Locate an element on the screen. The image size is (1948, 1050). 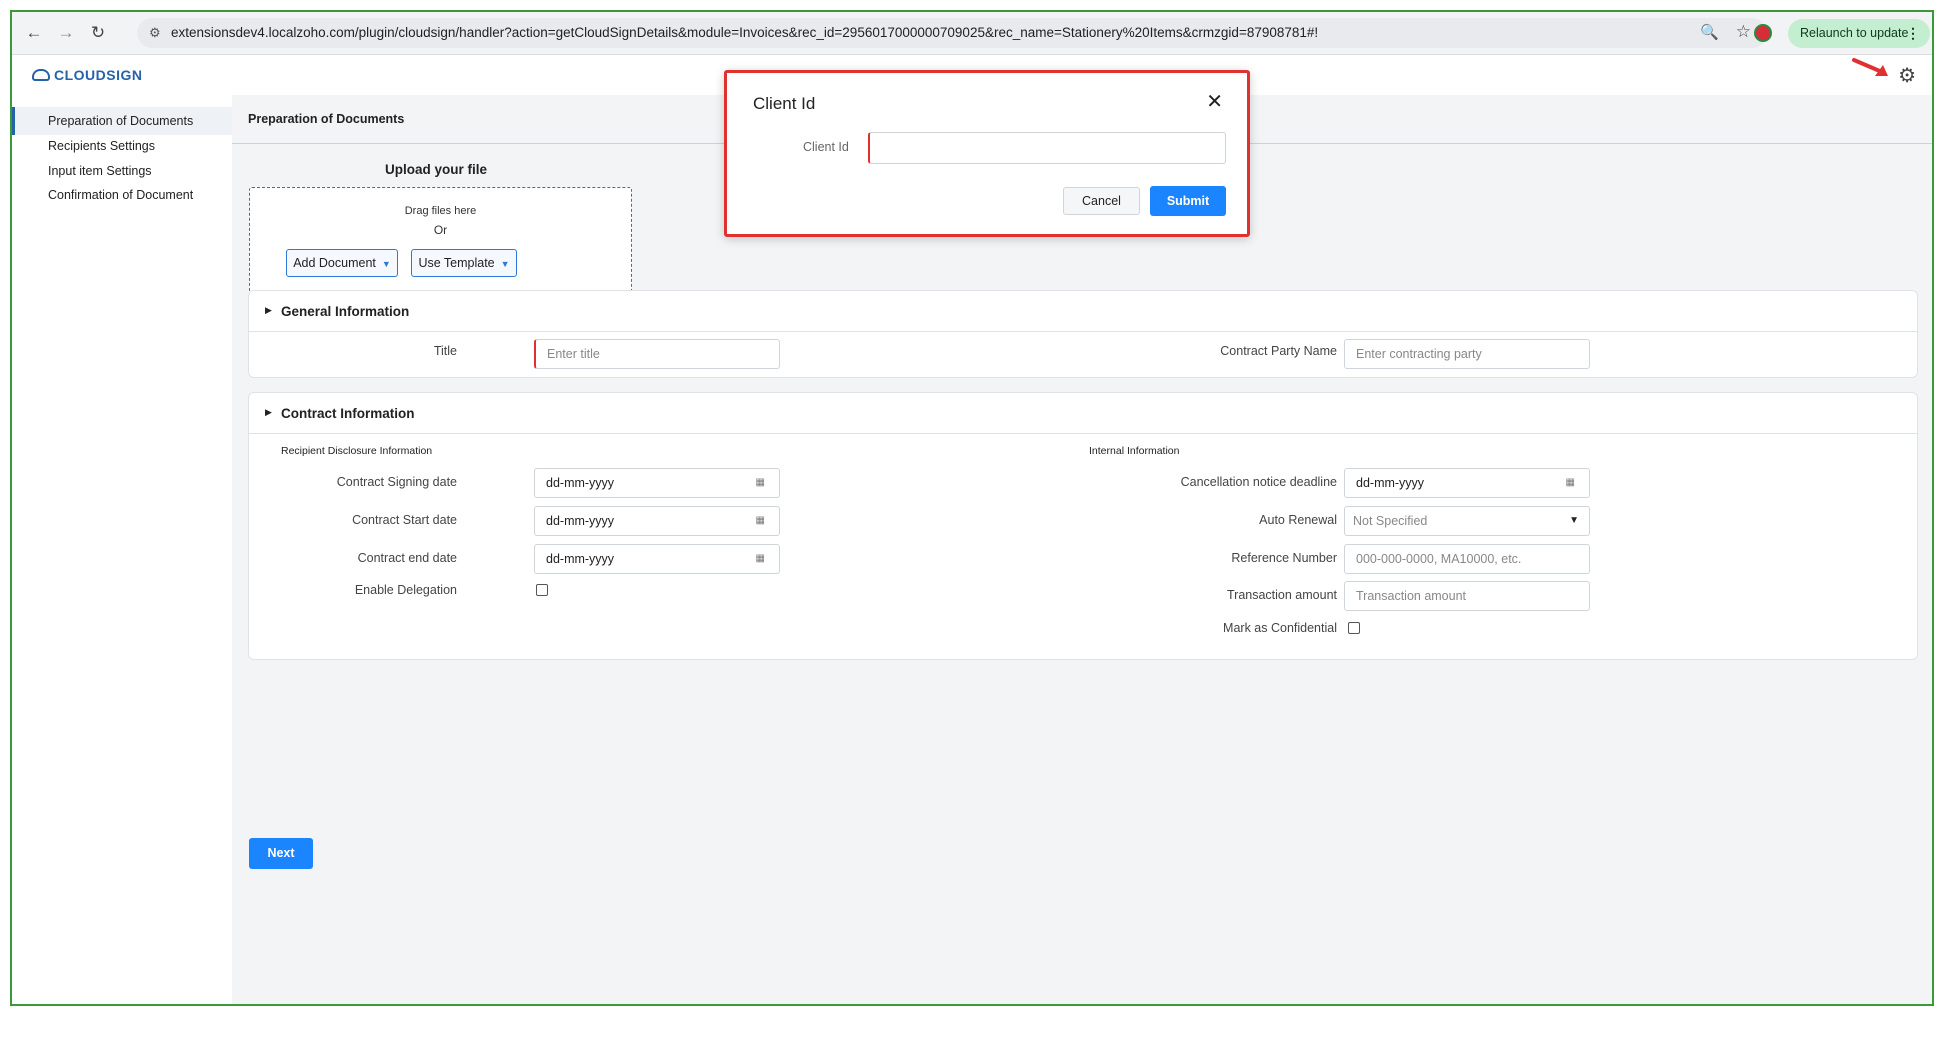
back-icon: ← is located at coordinates (34, 33).